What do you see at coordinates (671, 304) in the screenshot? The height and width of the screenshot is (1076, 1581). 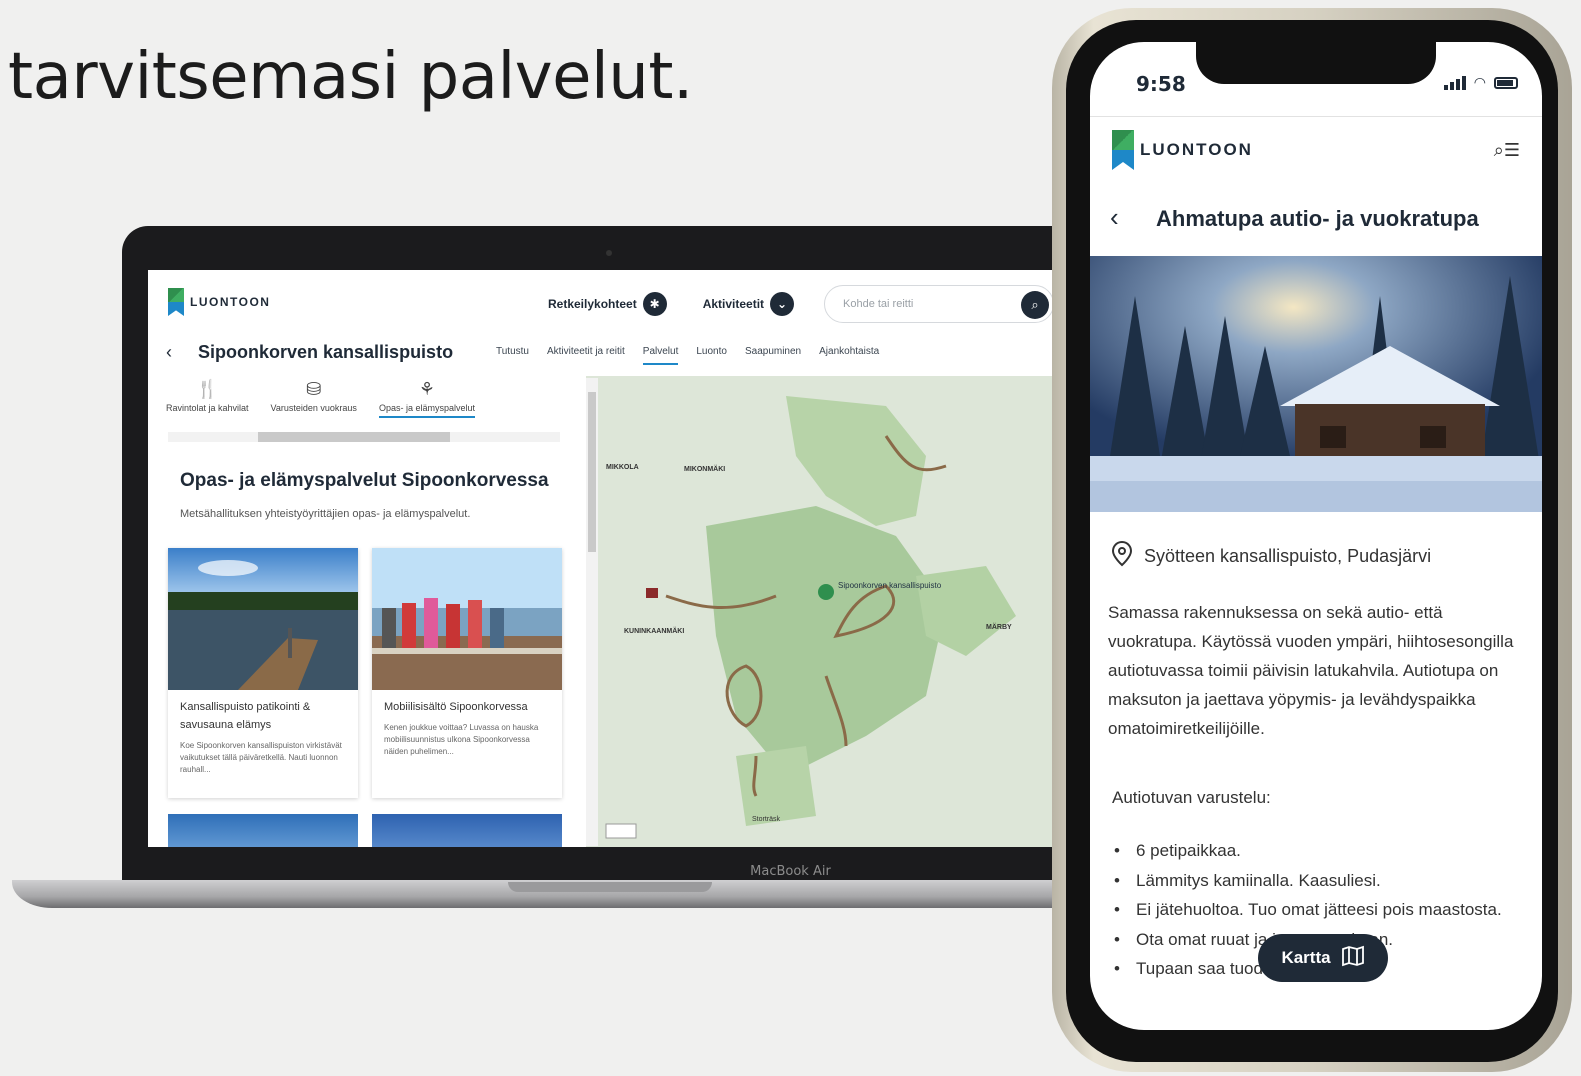 I see `main-nav: Retkeilykohteet ✱ Aktiviteetit ⌄` at bounding box center [671, 304].